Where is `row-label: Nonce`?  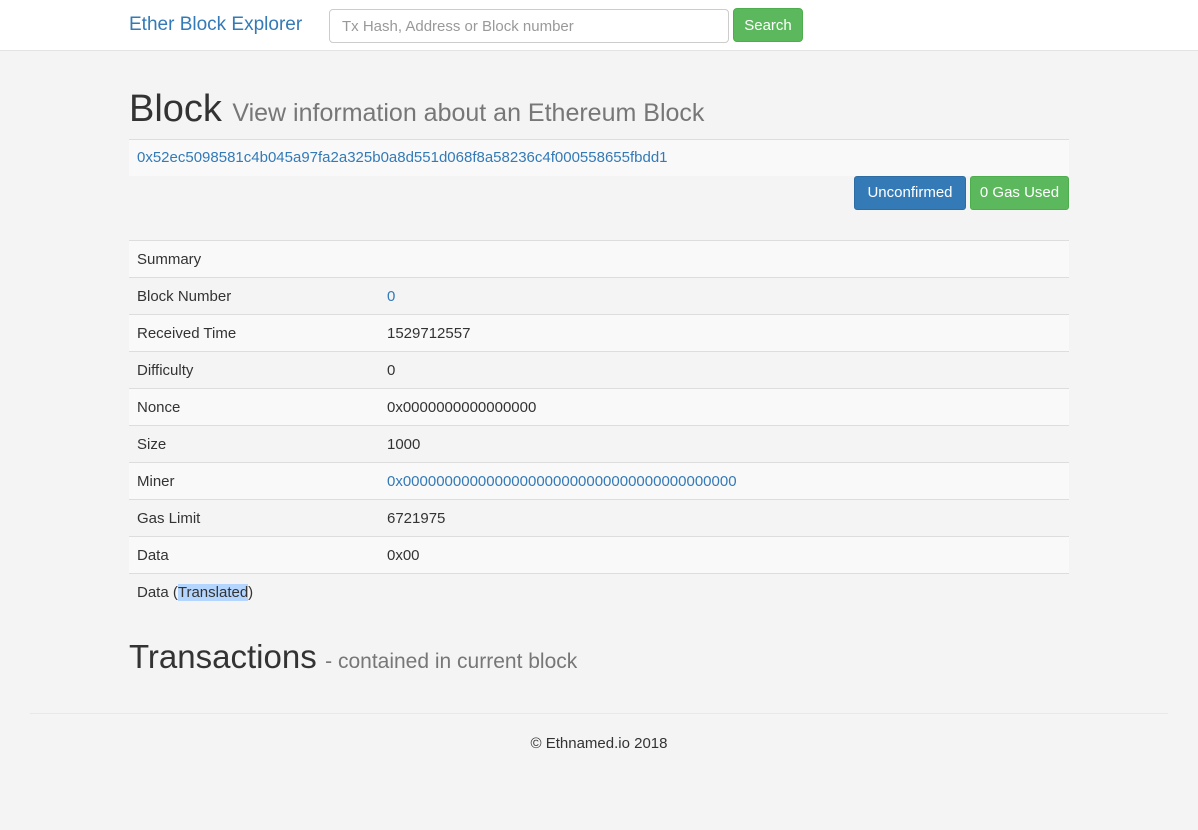 row-label: Nonce is located at coordinates (254, 407).